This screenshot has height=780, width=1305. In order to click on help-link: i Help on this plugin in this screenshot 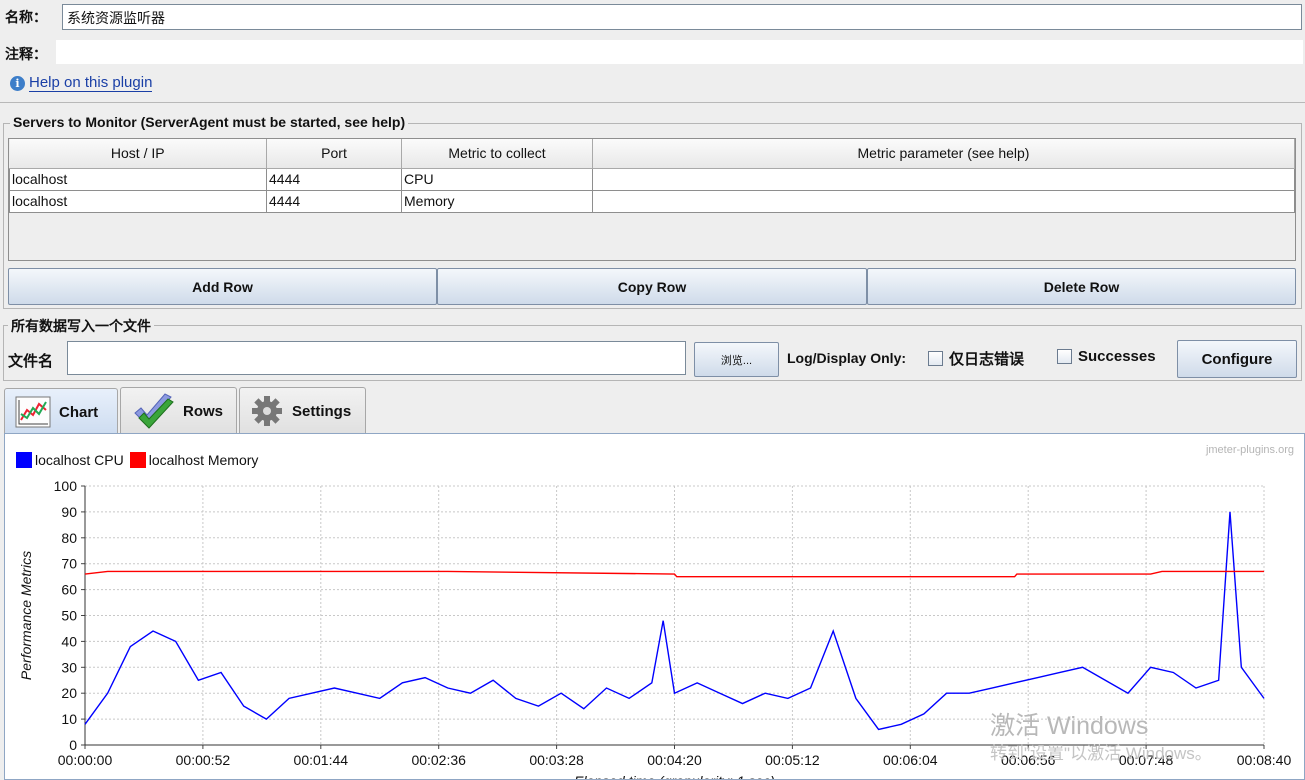, I will do `click(81, 83)`.